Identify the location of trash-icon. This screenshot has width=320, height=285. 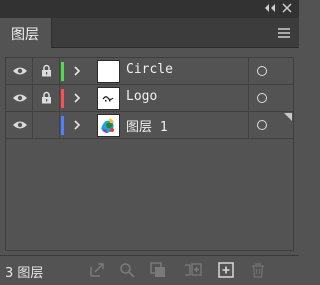
(258, 270).